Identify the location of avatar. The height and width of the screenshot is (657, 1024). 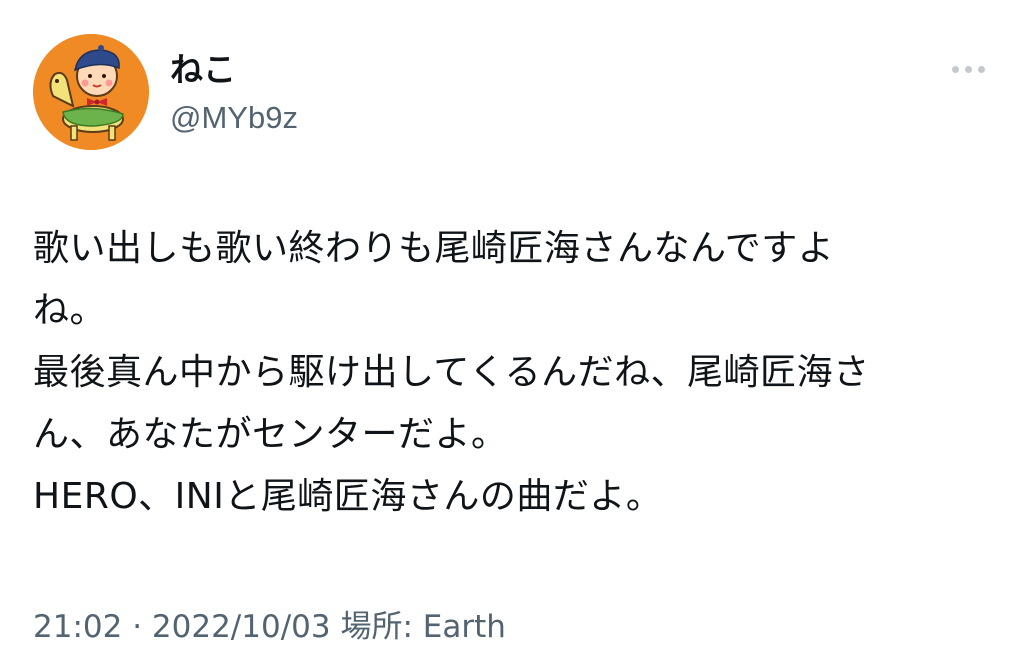
(91, 92).